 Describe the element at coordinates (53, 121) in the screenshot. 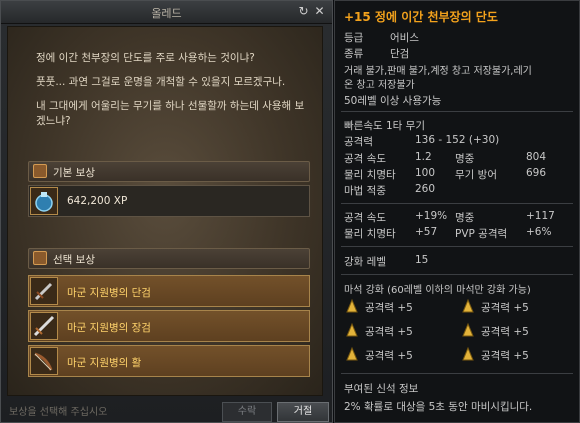

I see `dialog-line: 겠느냐?` at that location.